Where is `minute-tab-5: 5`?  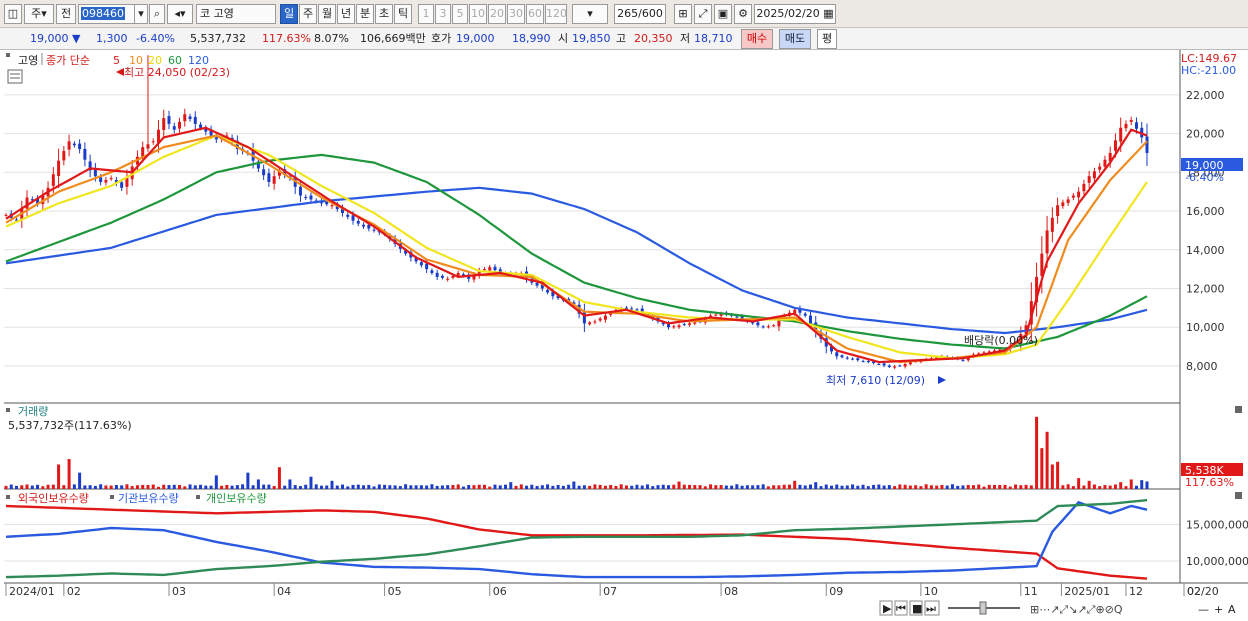
minute-tab-5: 5 is located at coordinates (460, 14).